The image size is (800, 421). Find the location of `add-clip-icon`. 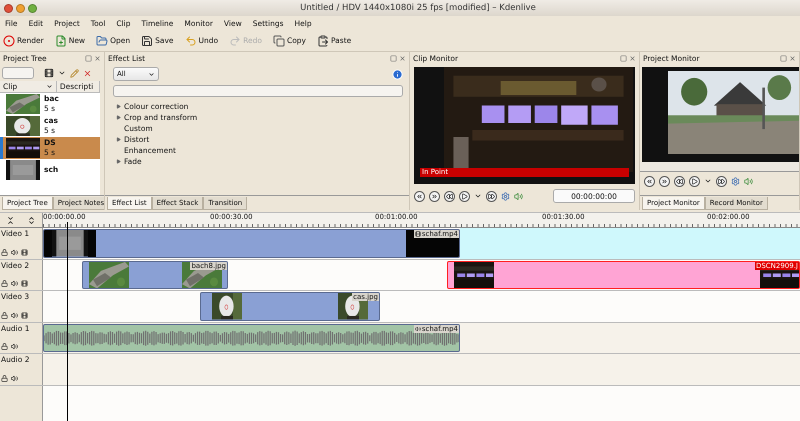

add-clip-icon is located at coordinates (49, 73).